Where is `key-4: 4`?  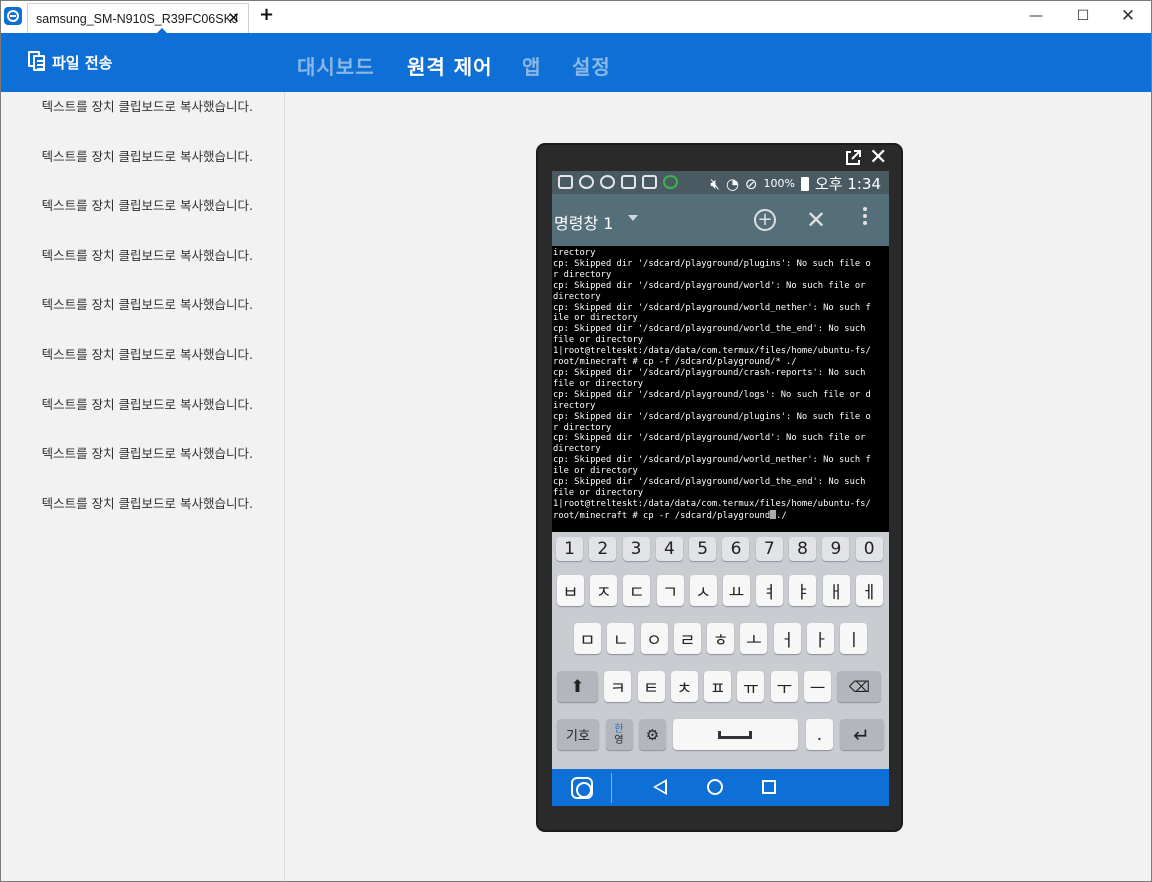
key-4: 4 is located at coordinates (669, 549).